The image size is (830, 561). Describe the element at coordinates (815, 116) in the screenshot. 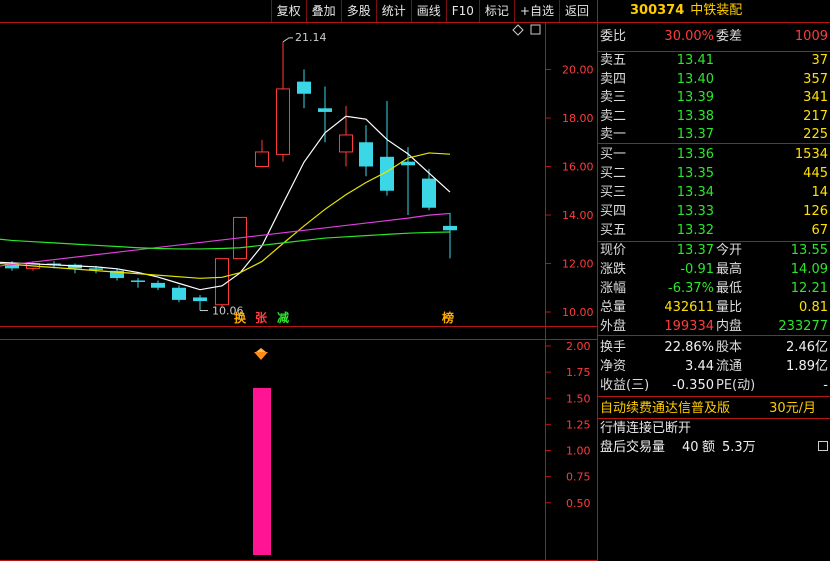

I see `ask-volume: 217` at that location.